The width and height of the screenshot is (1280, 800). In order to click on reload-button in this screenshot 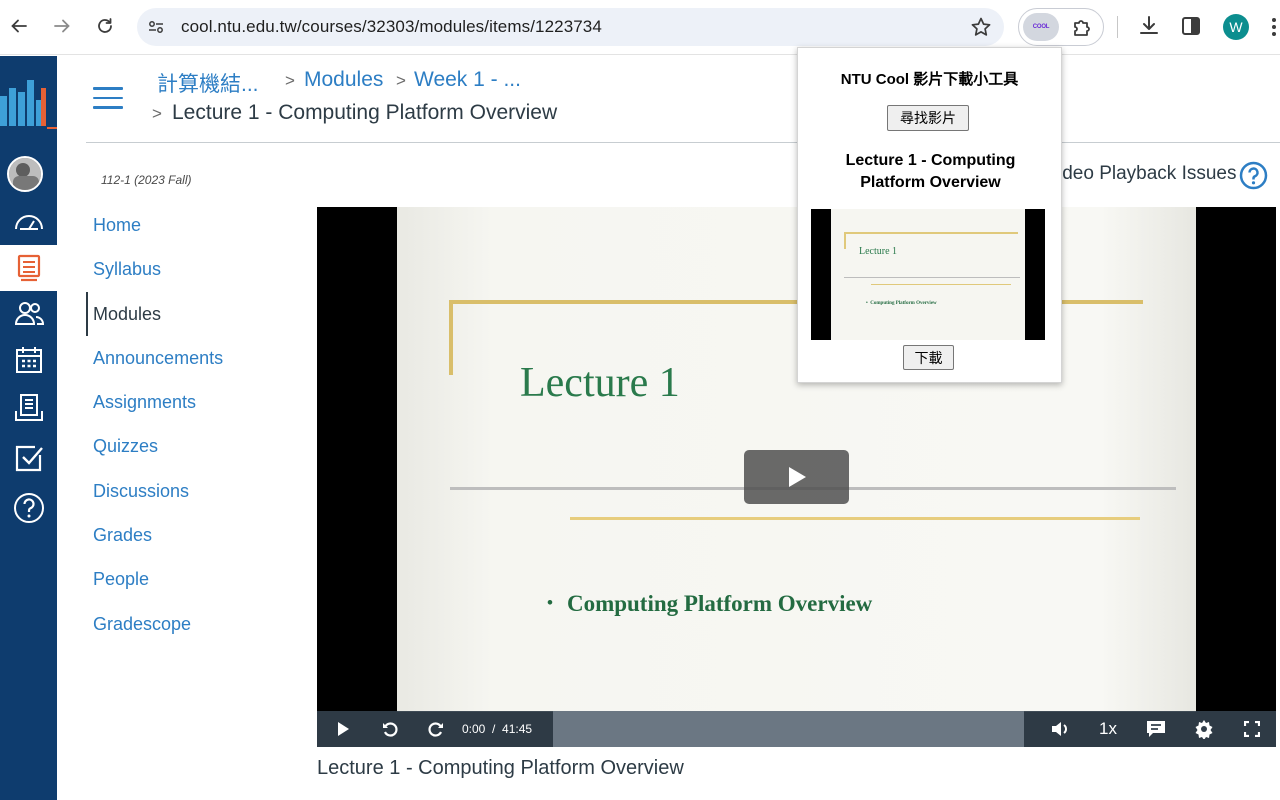, I will do `click(105, 26)`.